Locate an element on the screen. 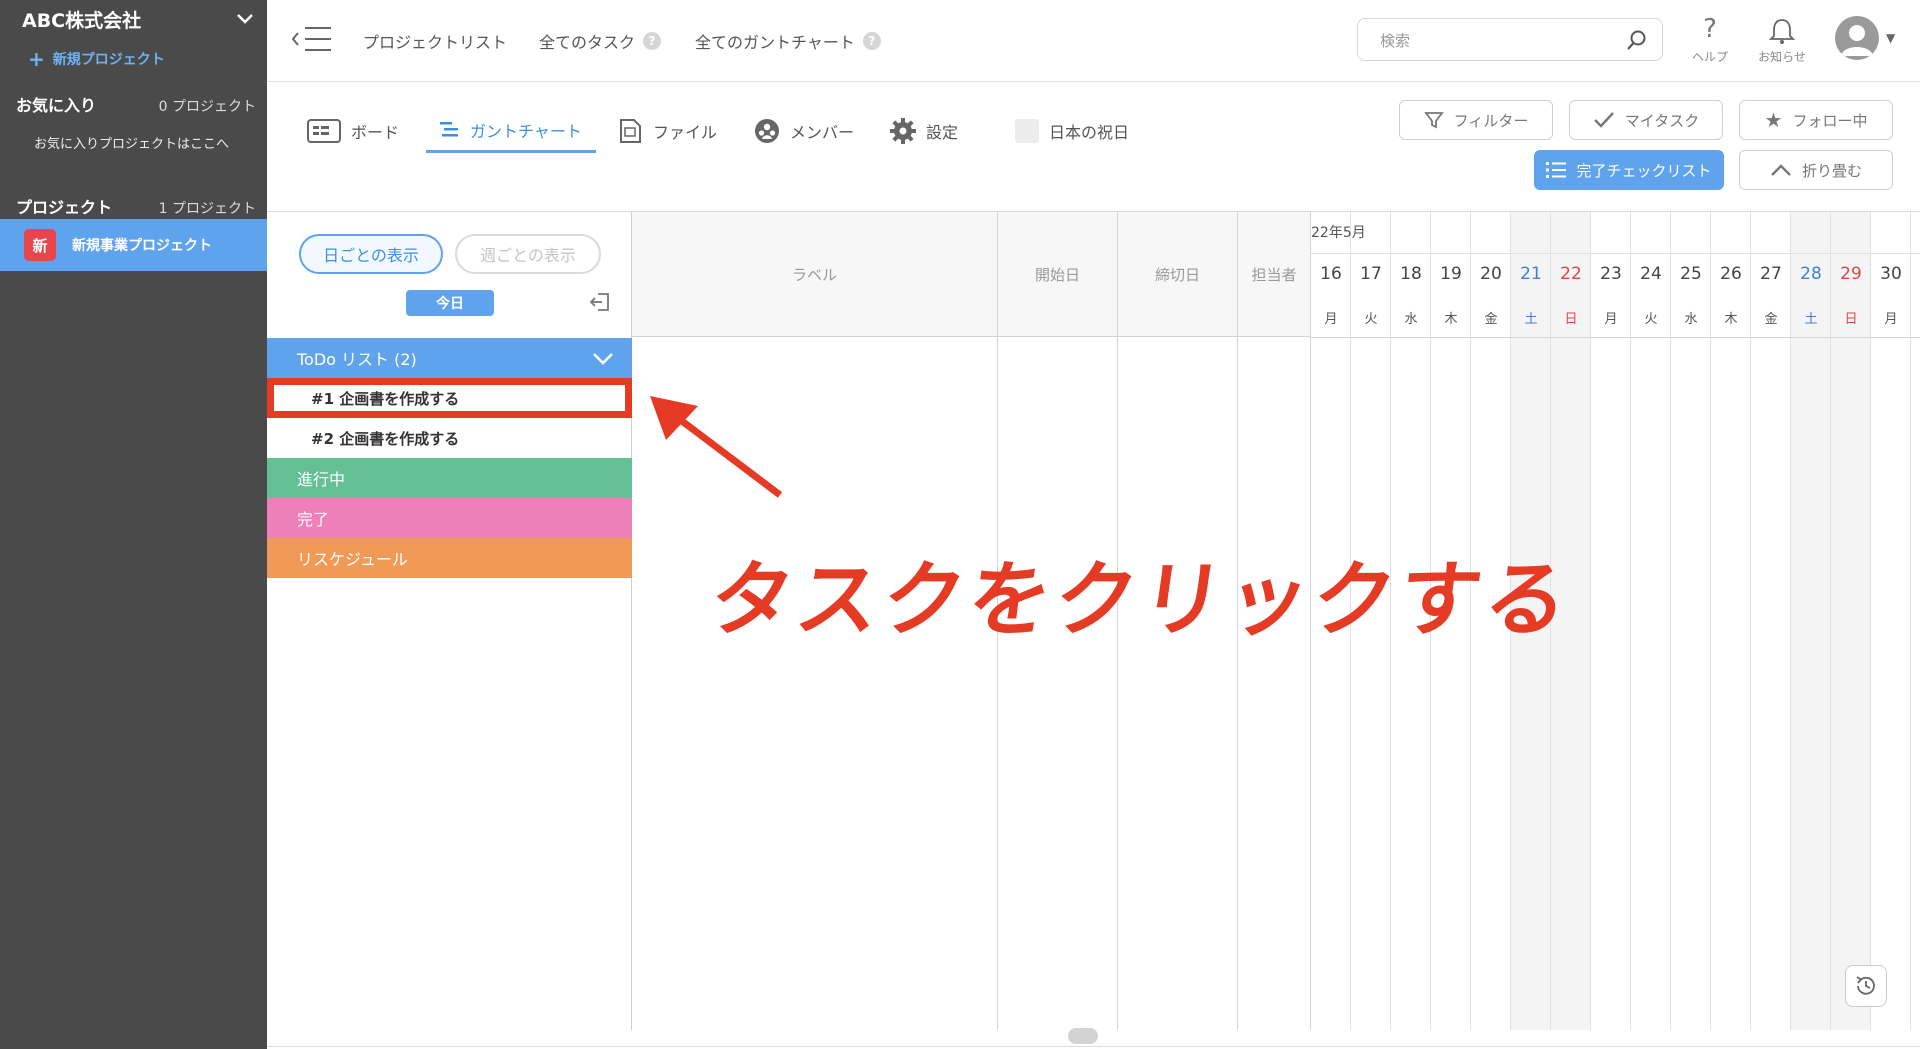 The width and height of the screenshot is (1920, 1049). search-box: 検索 is located at coordinates (1510, 39).